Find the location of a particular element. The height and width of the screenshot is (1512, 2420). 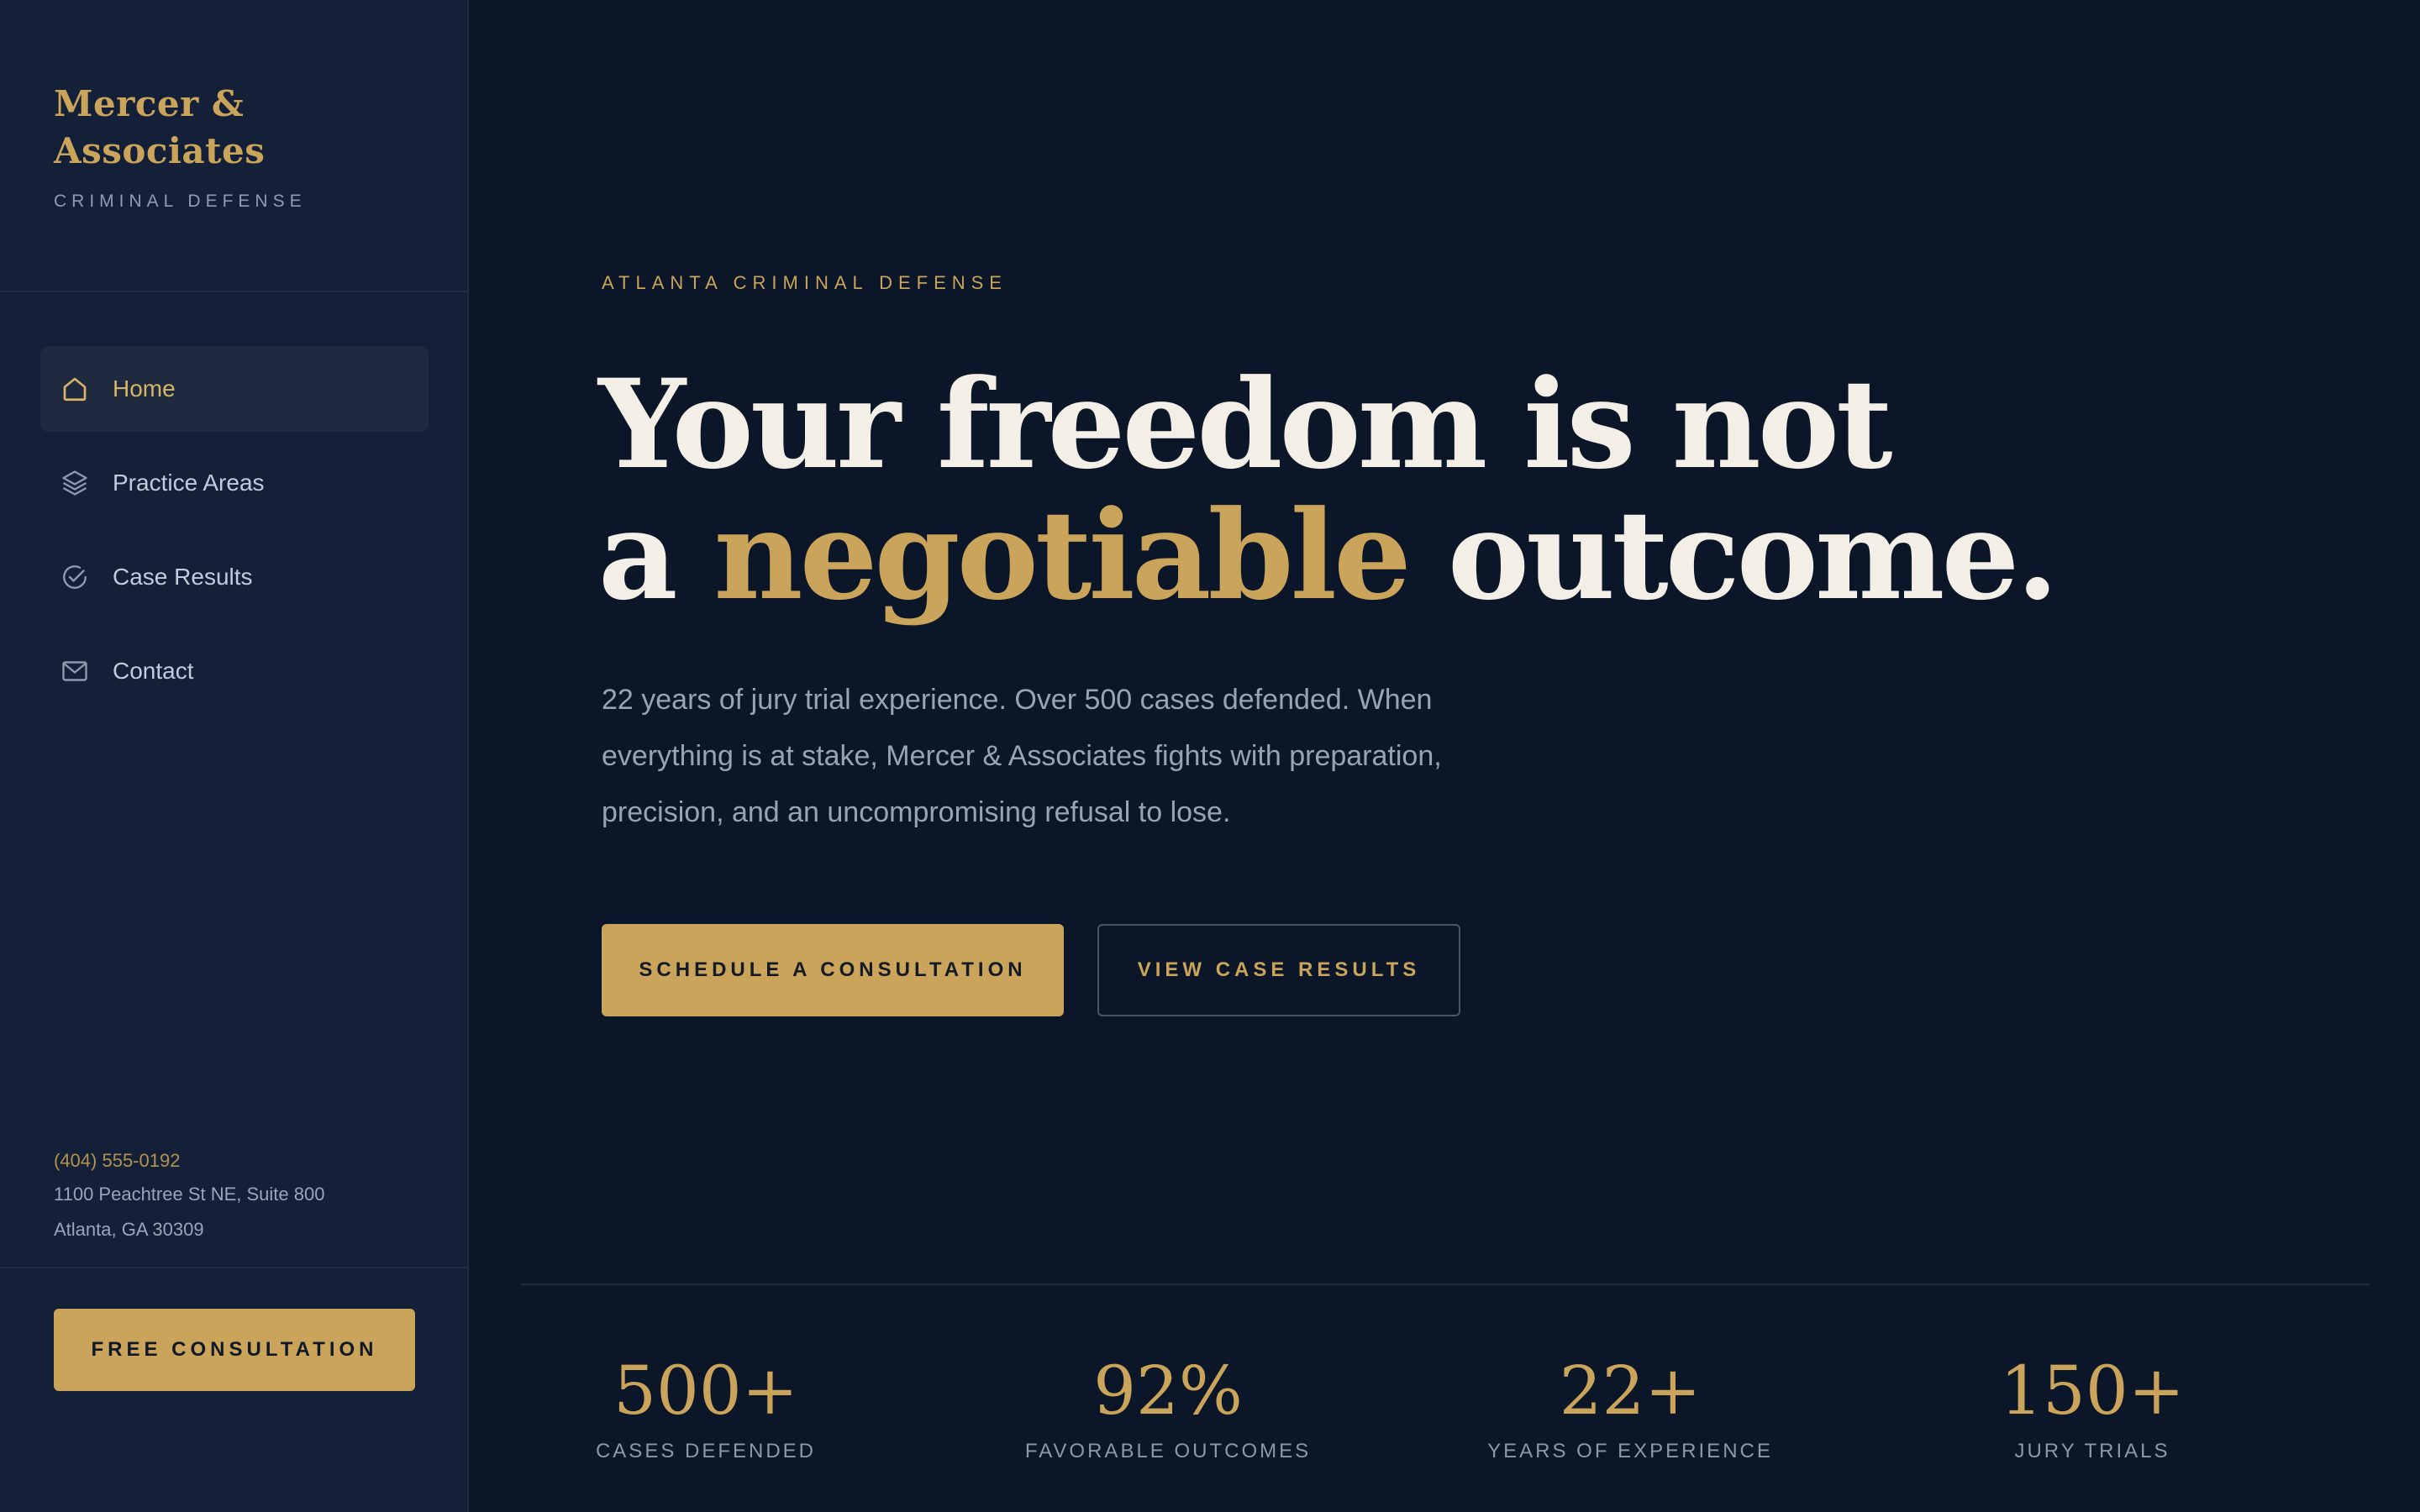

stat-value: 150+ is located at coordinates (2092, 1391).